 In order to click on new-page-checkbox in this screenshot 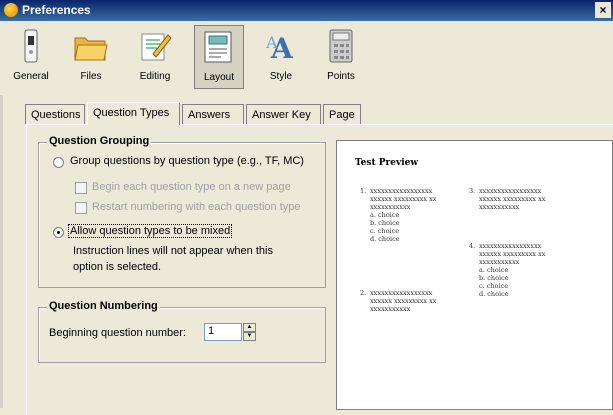, I will do `click(81, 188)`.